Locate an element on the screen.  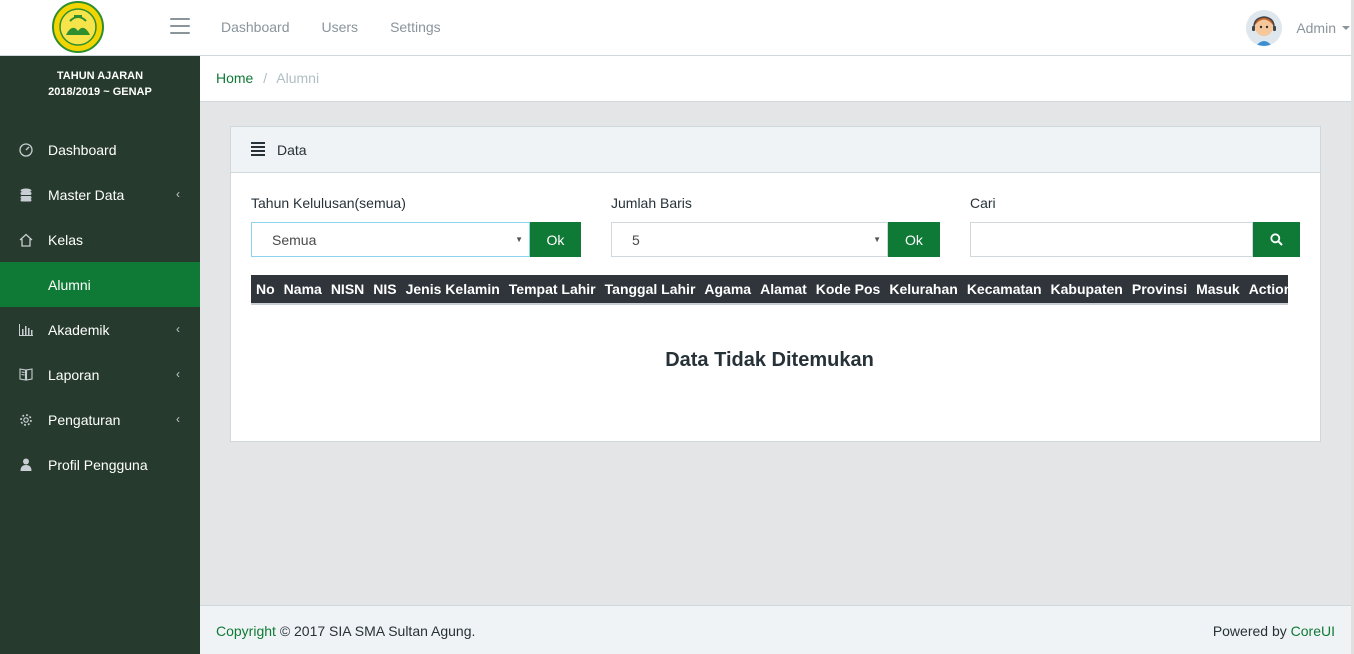
breadcrumb: Home / Alumni is located at coordinates (775, 79).